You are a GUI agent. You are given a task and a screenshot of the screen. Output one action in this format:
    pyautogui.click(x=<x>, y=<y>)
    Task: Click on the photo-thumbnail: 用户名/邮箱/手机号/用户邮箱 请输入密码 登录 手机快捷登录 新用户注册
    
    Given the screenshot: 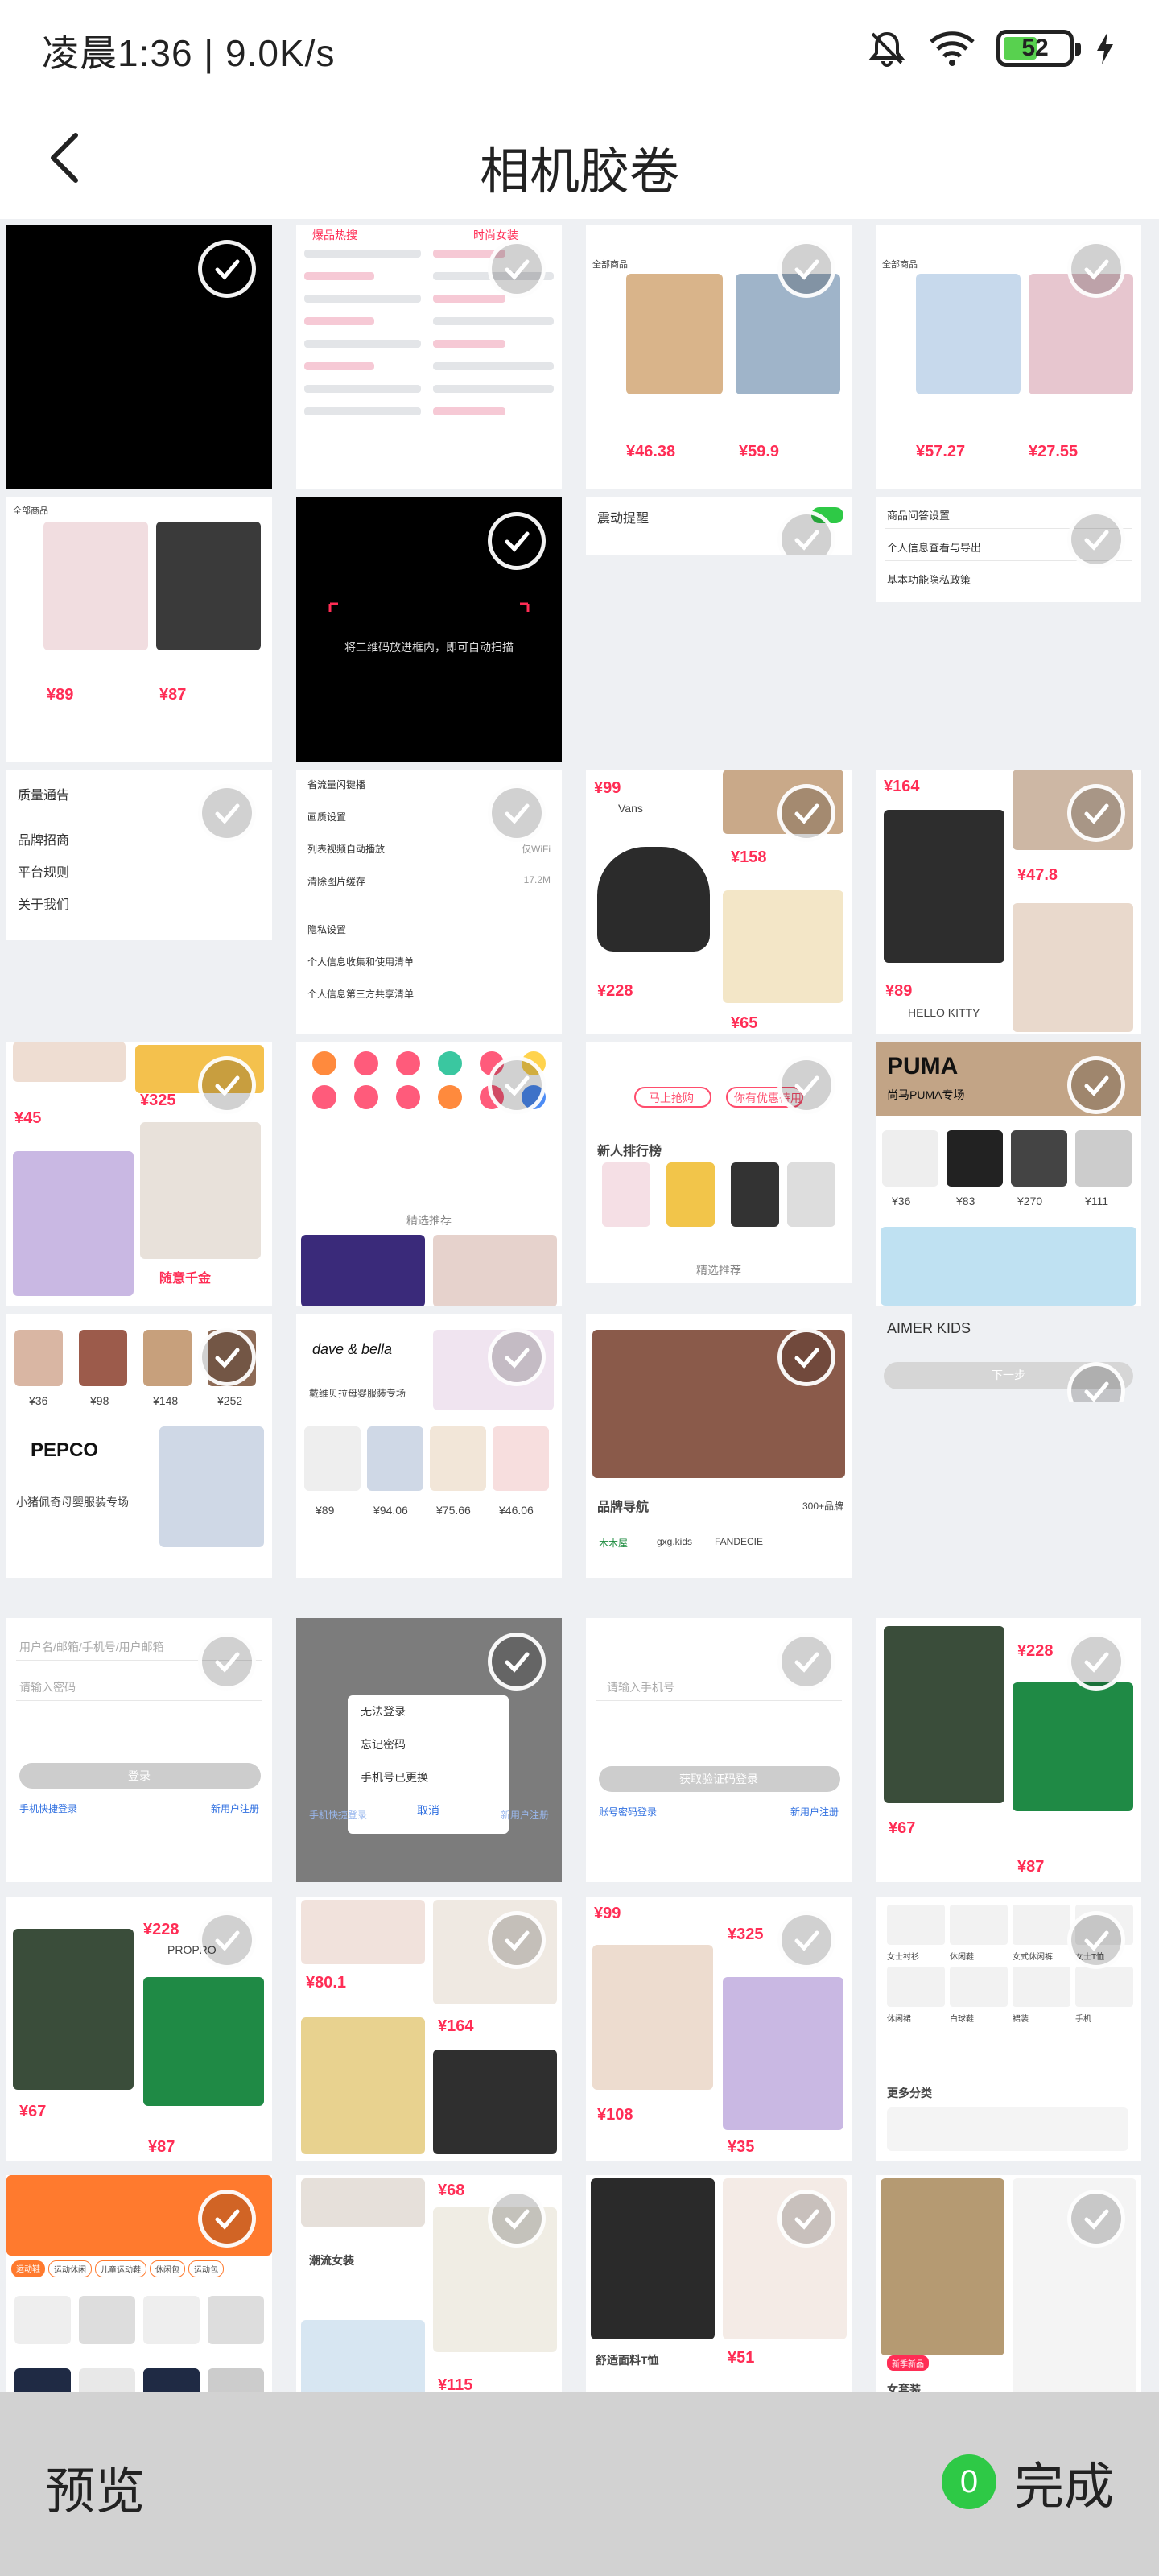 What is the action you would take?
    pyautogui.click(x=139, y=1750)
    